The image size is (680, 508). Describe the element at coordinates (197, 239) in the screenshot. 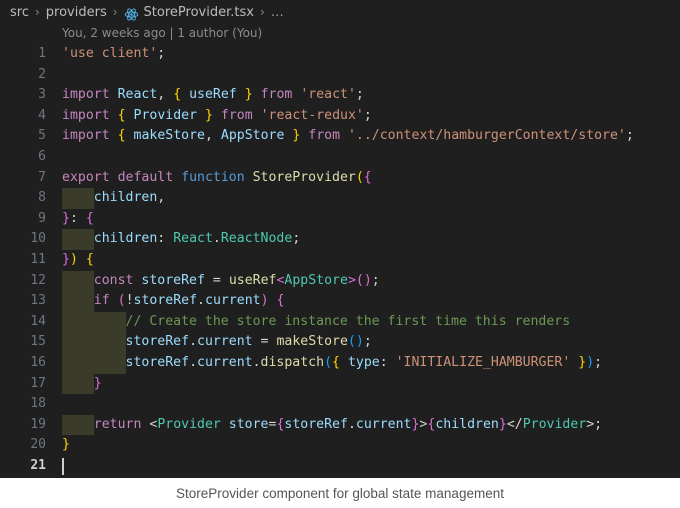

I see `line-source: children: React.ReactNode;` at that location.